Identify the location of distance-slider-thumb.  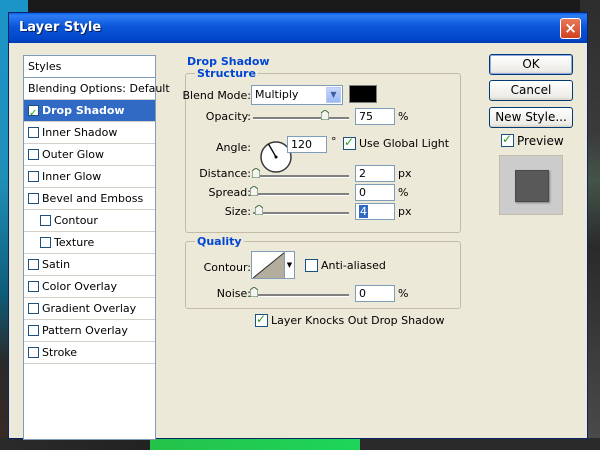
(256, 173).